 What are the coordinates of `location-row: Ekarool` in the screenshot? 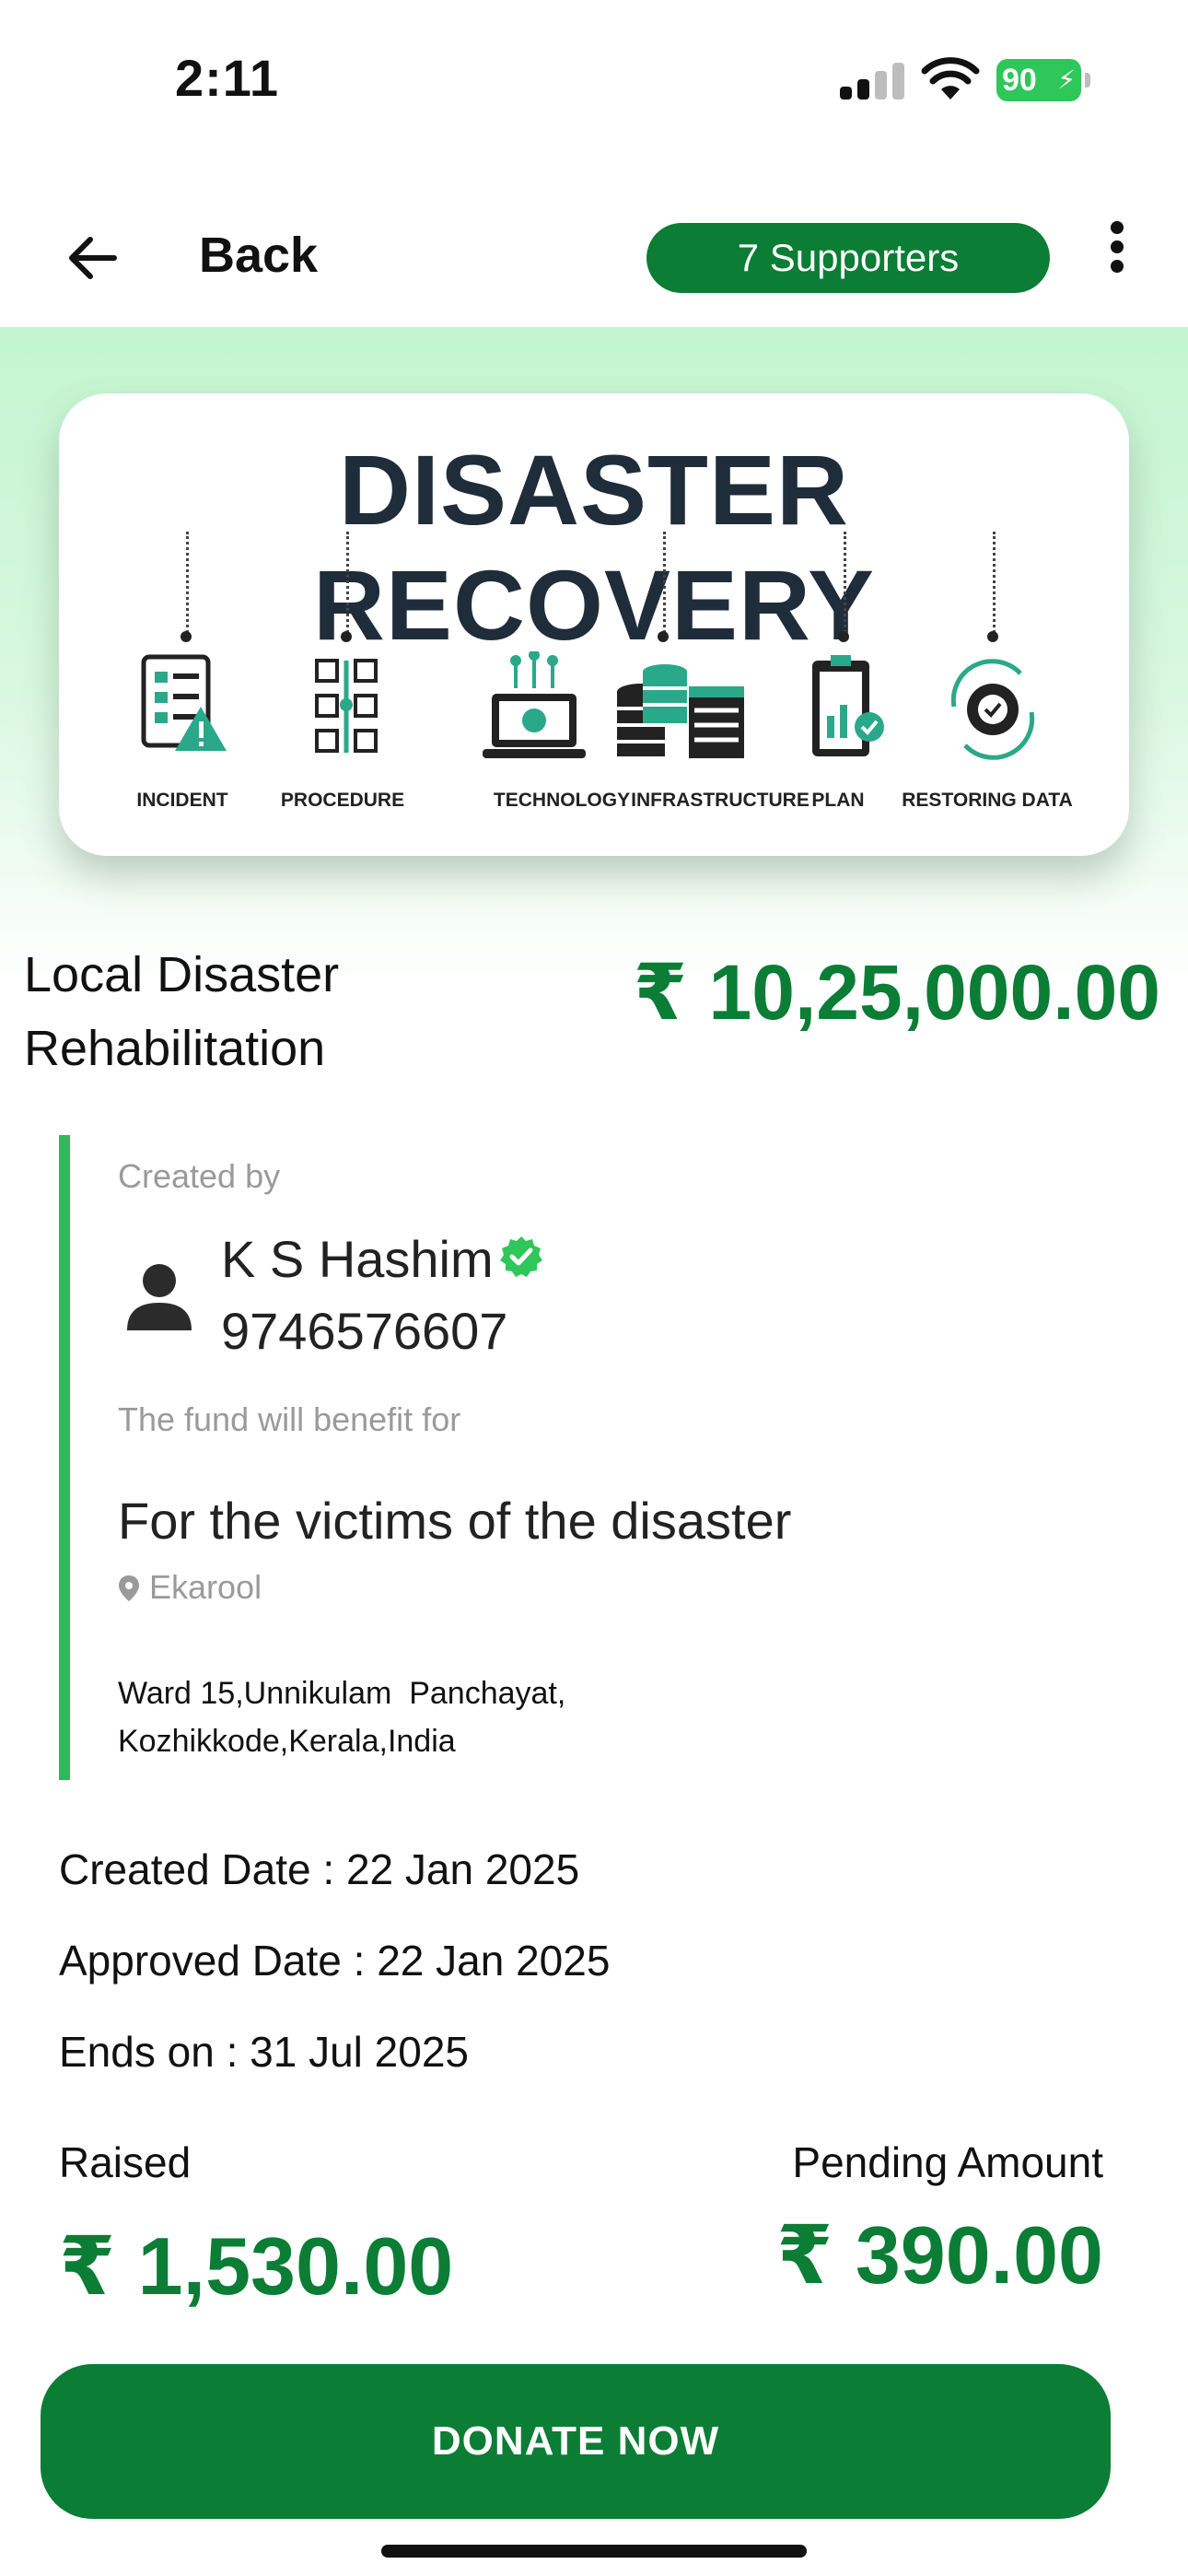 It's located at (190, 1587).